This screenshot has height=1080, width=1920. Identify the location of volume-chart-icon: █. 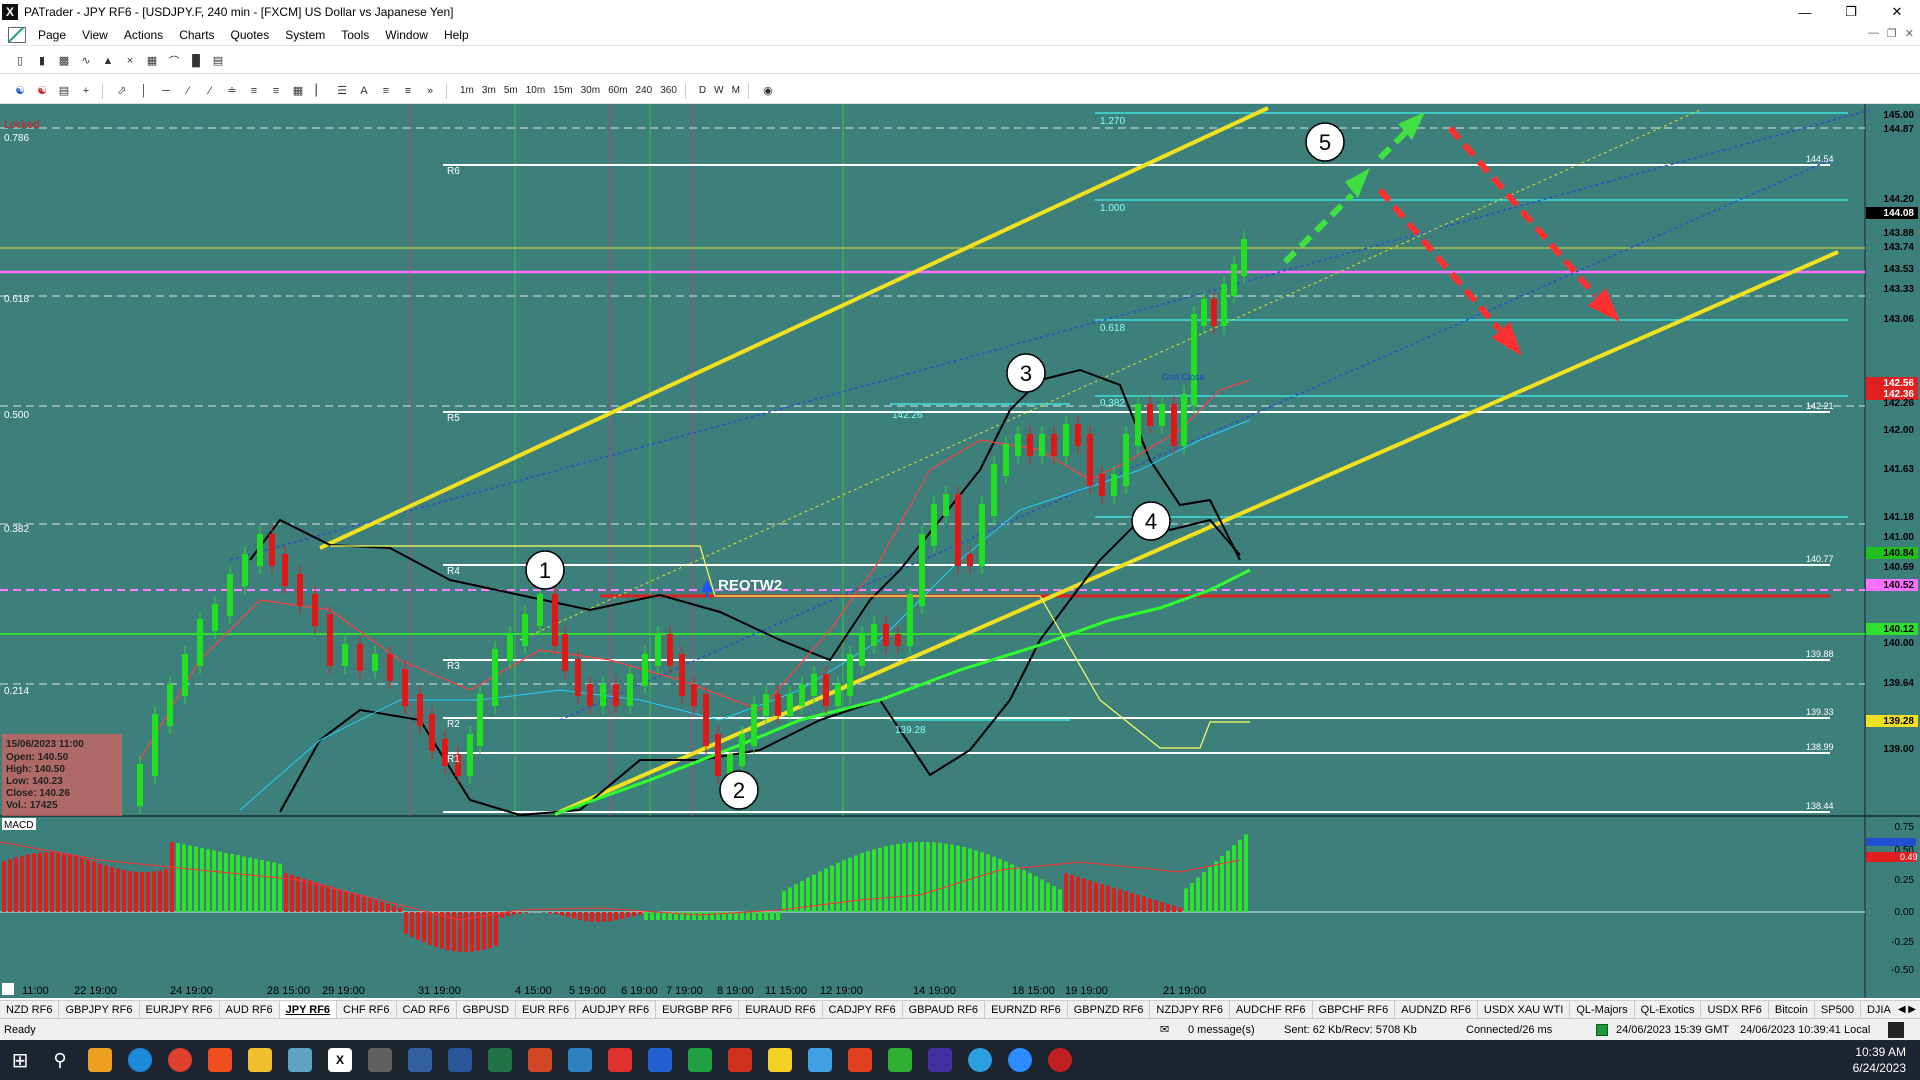
(196, 61).